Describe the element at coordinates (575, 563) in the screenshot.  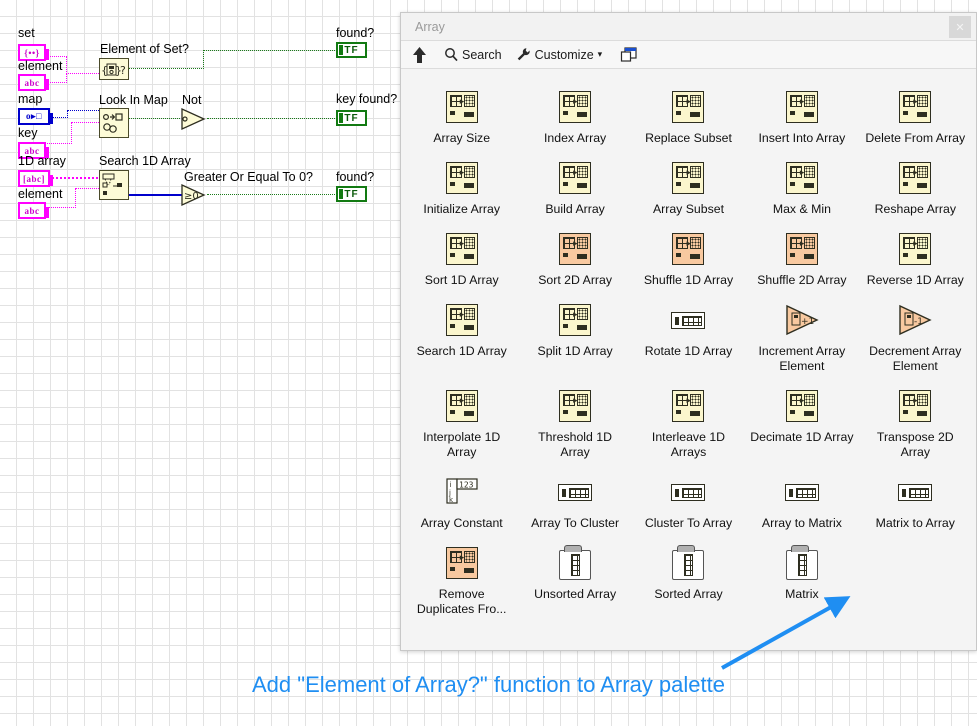
I see `unsorted-array-folder-icon` at that location.